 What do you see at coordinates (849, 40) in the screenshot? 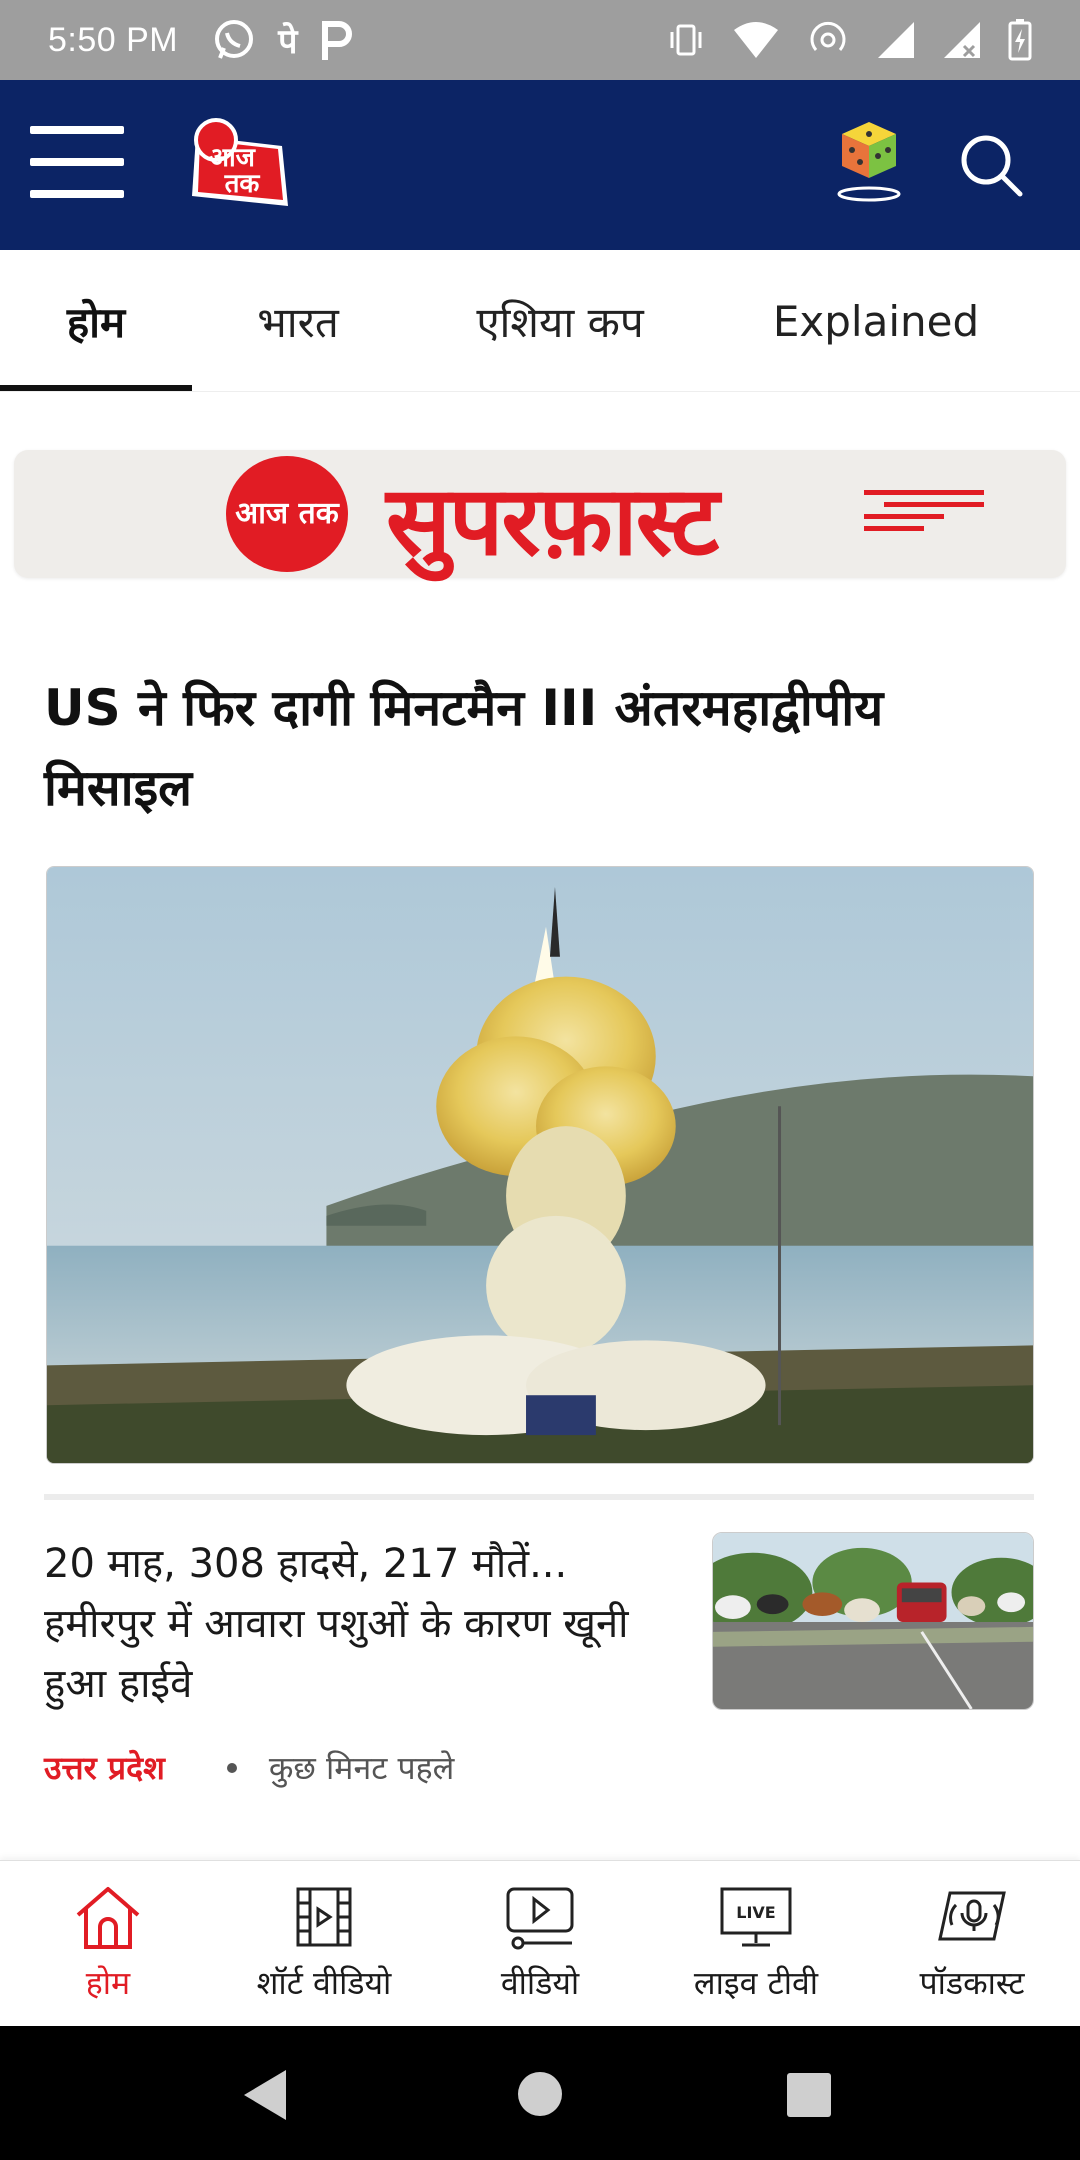
I see `system-icons` at bounding box center [849, 40].